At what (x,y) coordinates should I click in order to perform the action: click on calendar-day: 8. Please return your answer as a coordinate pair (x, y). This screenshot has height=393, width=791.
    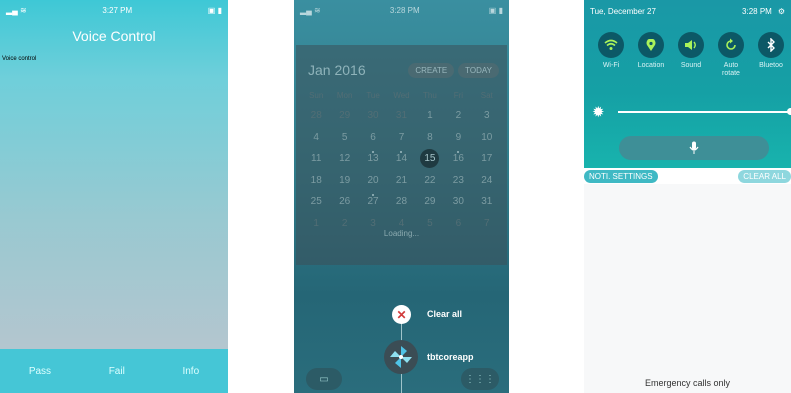
    Looking at the image, I should click on (430, 138).